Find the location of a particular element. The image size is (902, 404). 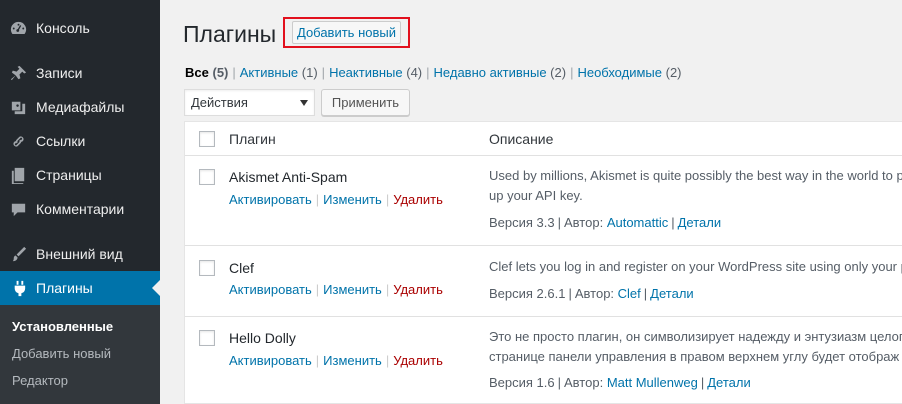

description-line: up your API key. is located at coordinates (536, 195).